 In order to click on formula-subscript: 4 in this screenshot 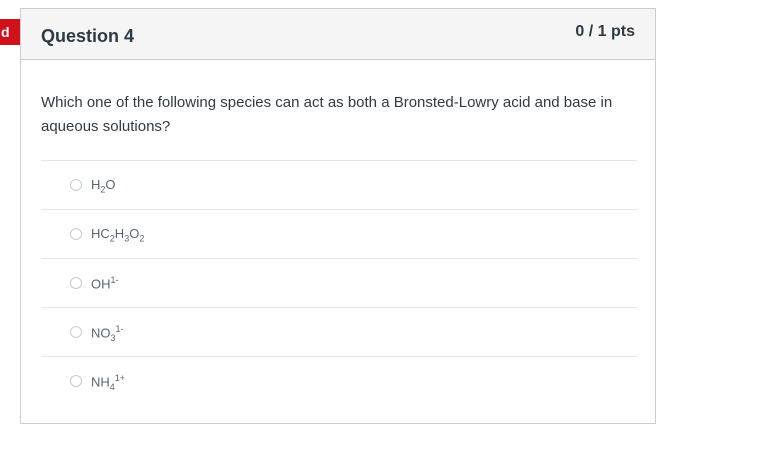, I will do `click(112, 386)`.